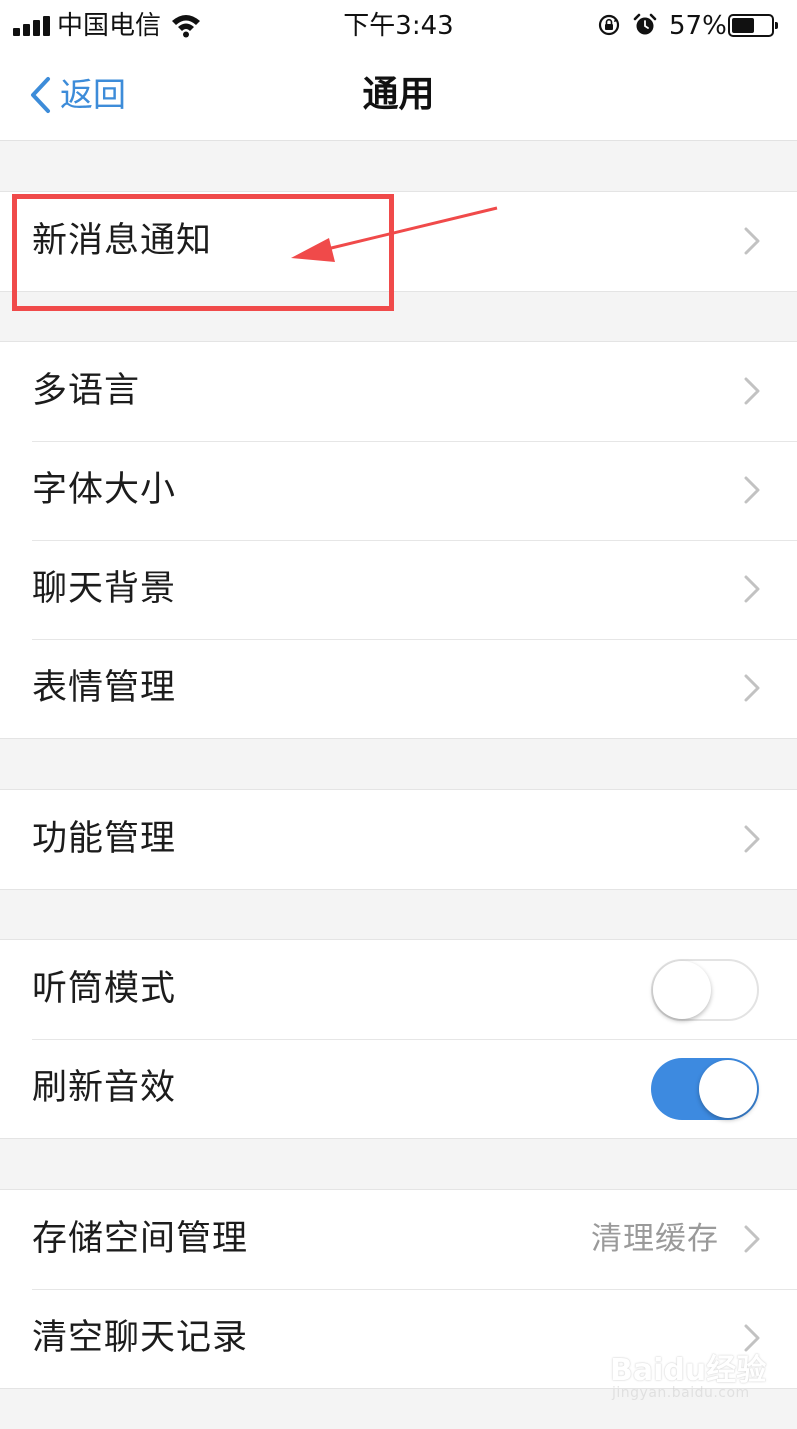 This screenshot has width=797, height=1429. What do you see at coordinates (104, 839) in the screenshot?
I see `row-label: 功能管理` at bounding box center [104, 839].